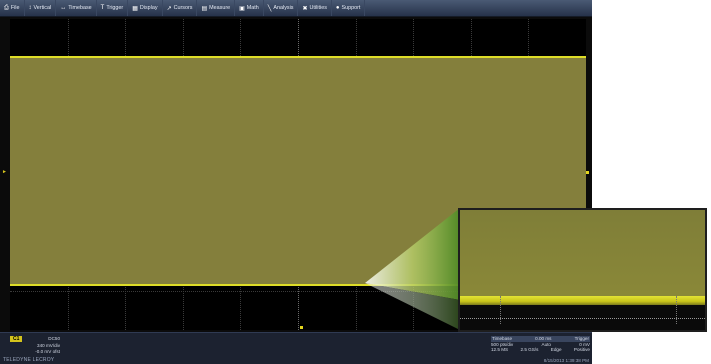  What do you see at coordinates (582, 300) in the screenshot?
I see `zoom-waveform-edge` at bounding box center [582, 300].